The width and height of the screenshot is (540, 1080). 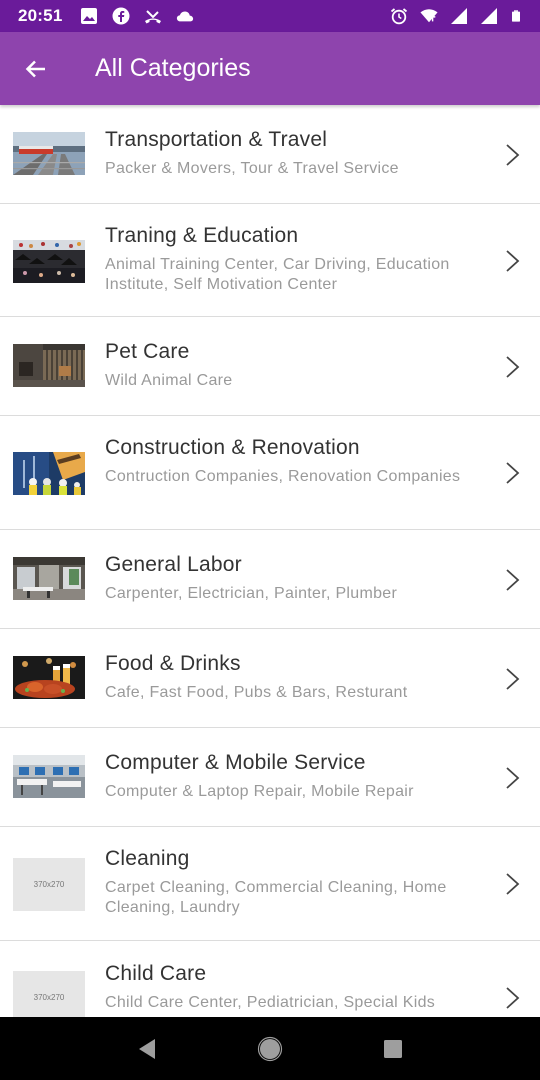 I want to click on alarm-icon, so click(x=399, y=16).